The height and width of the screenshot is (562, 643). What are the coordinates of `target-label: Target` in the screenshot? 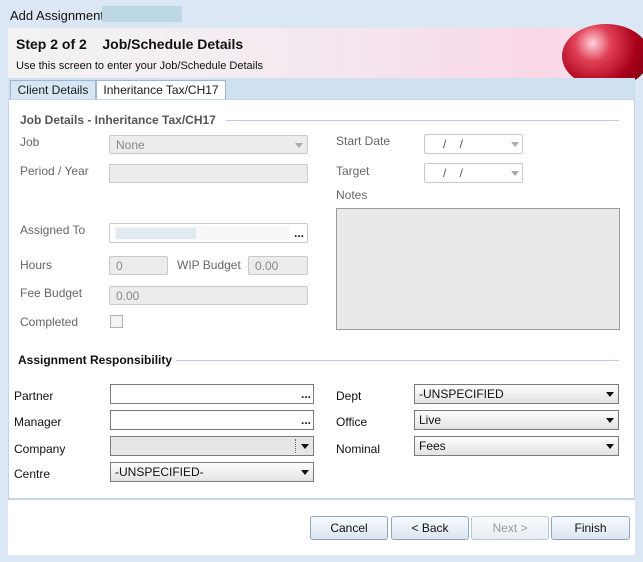 It's located at (353, 171).